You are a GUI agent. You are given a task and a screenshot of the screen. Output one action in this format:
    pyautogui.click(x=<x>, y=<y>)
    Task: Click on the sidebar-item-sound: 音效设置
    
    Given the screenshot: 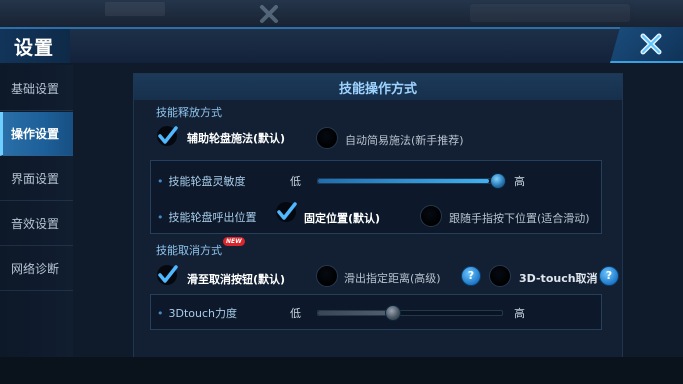 What is the action you would take?
    pyautogui.click(x=36, y=224)
    